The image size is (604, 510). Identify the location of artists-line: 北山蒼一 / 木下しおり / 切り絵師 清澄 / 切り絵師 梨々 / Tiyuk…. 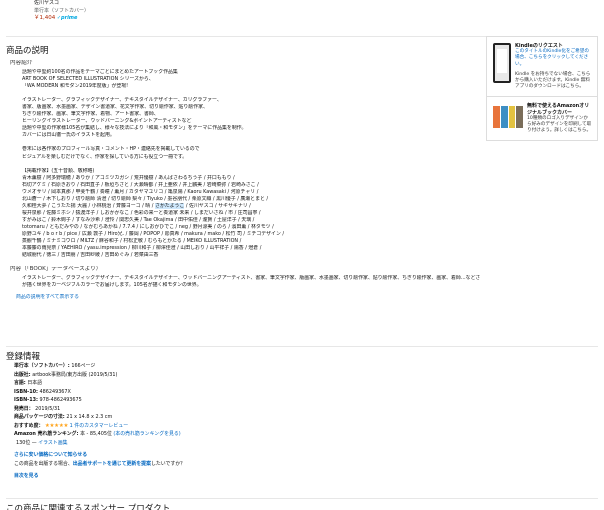
(145, 198).